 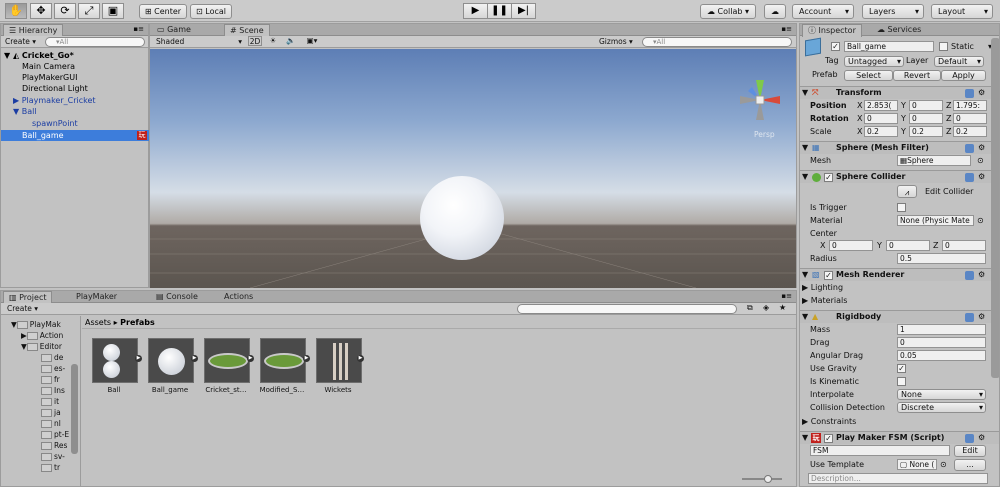 I want to click on hand-tool-icon: ✋, so click(x=16, y=11).